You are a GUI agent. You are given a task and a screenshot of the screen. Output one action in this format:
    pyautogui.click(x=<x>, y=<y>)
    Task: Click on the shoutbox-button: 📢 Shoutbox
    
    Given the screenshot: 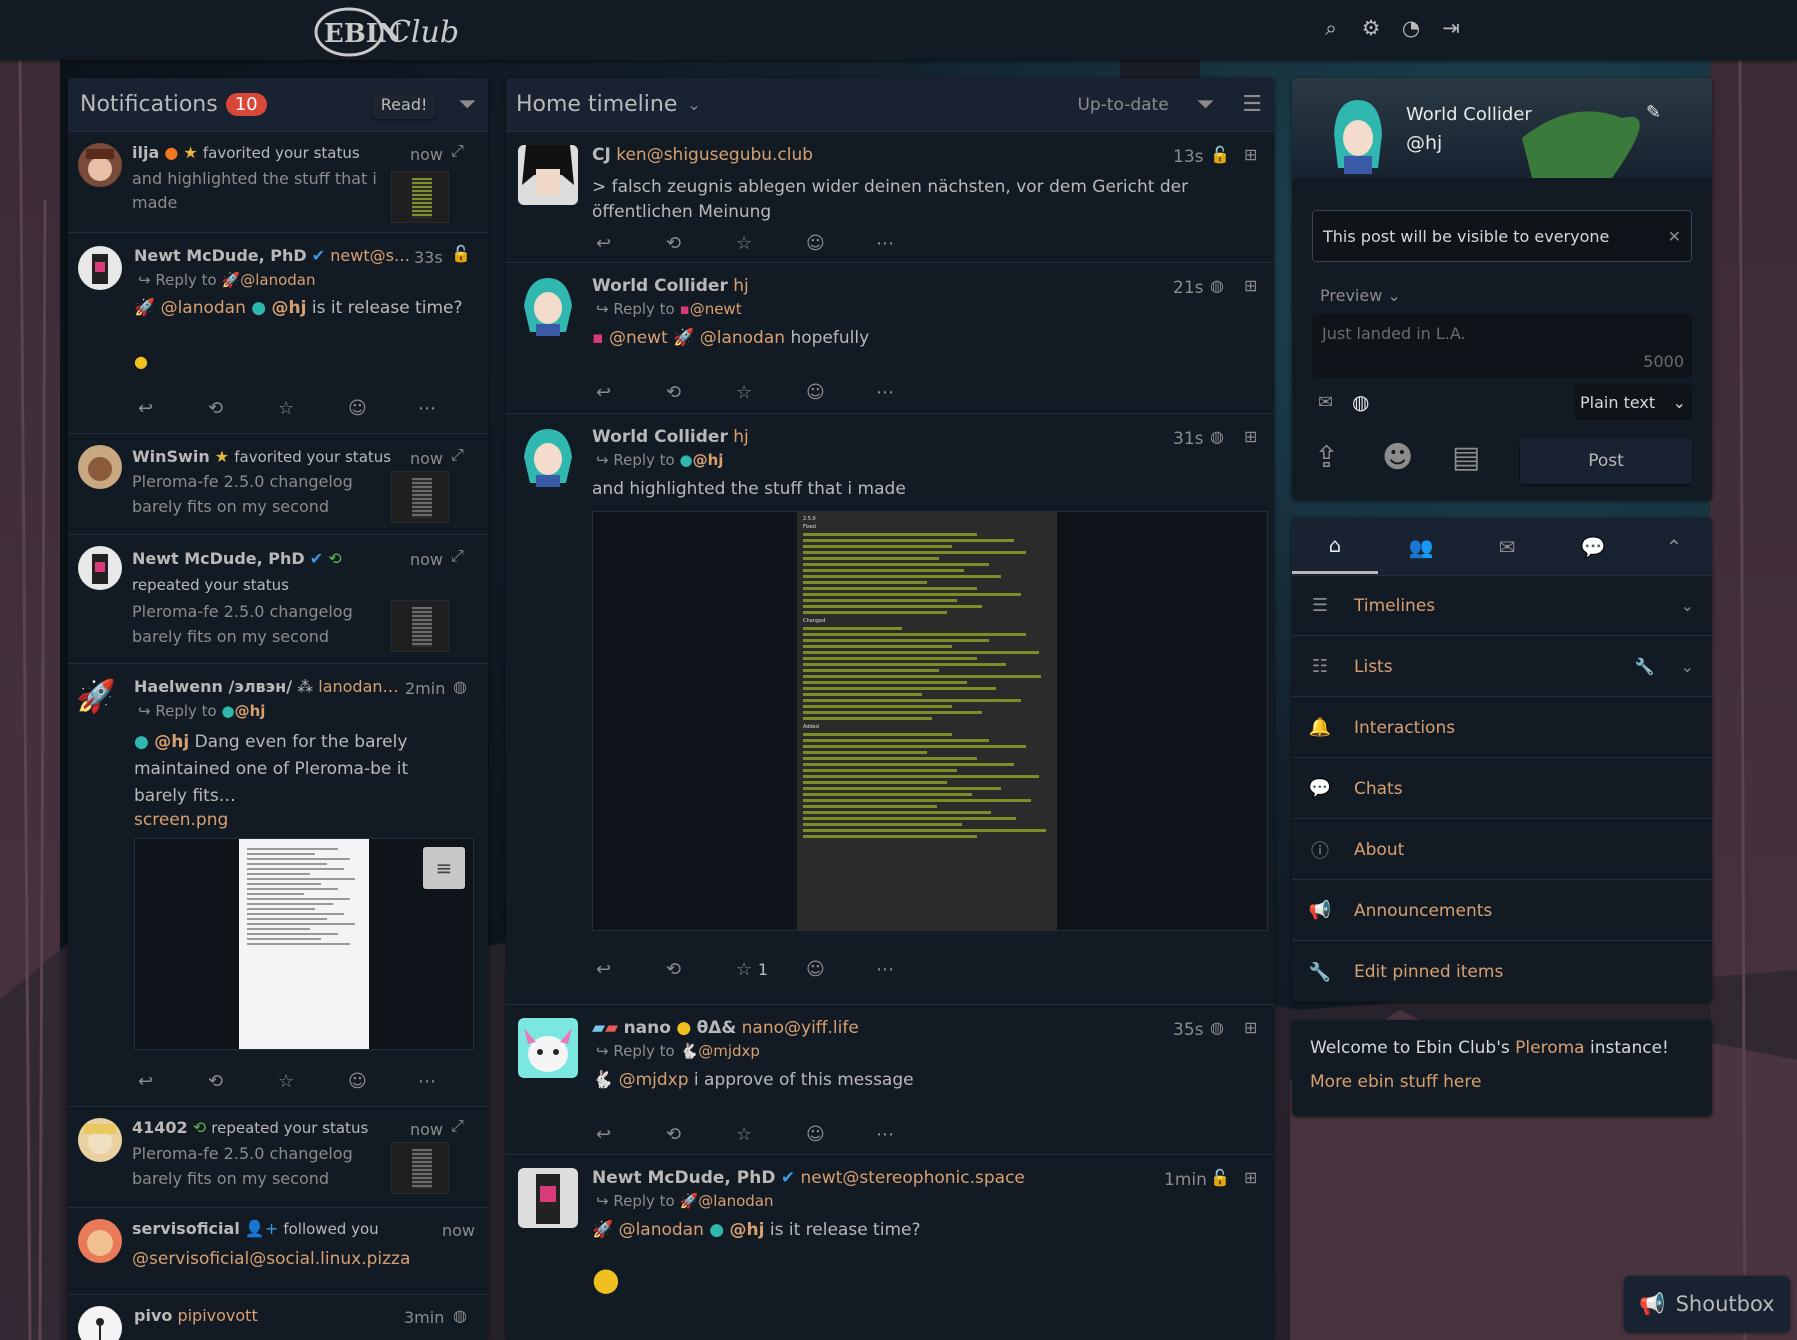 What is the action you would take?
    pyautogui.click(x=1707, y=1304)
    